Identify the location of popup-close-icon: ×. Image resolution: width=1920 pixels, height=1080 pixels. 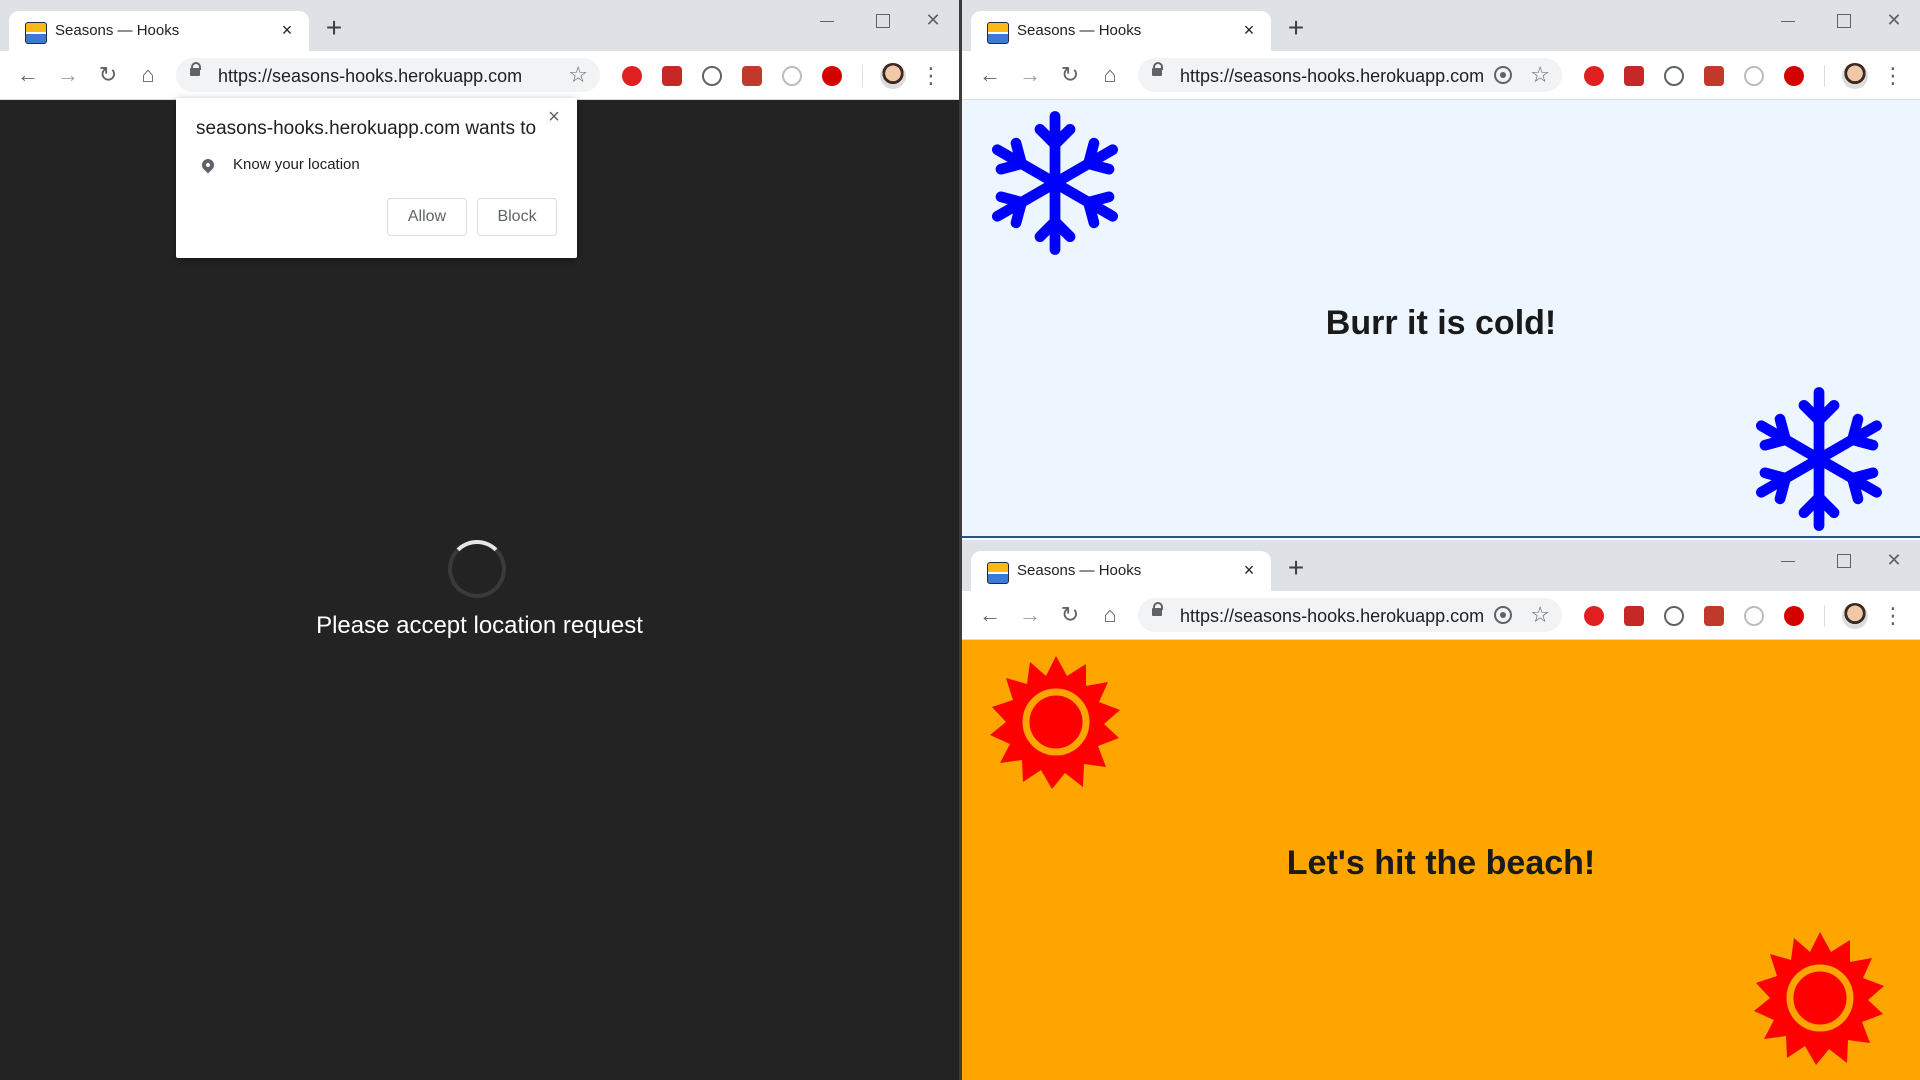
(554, 117).